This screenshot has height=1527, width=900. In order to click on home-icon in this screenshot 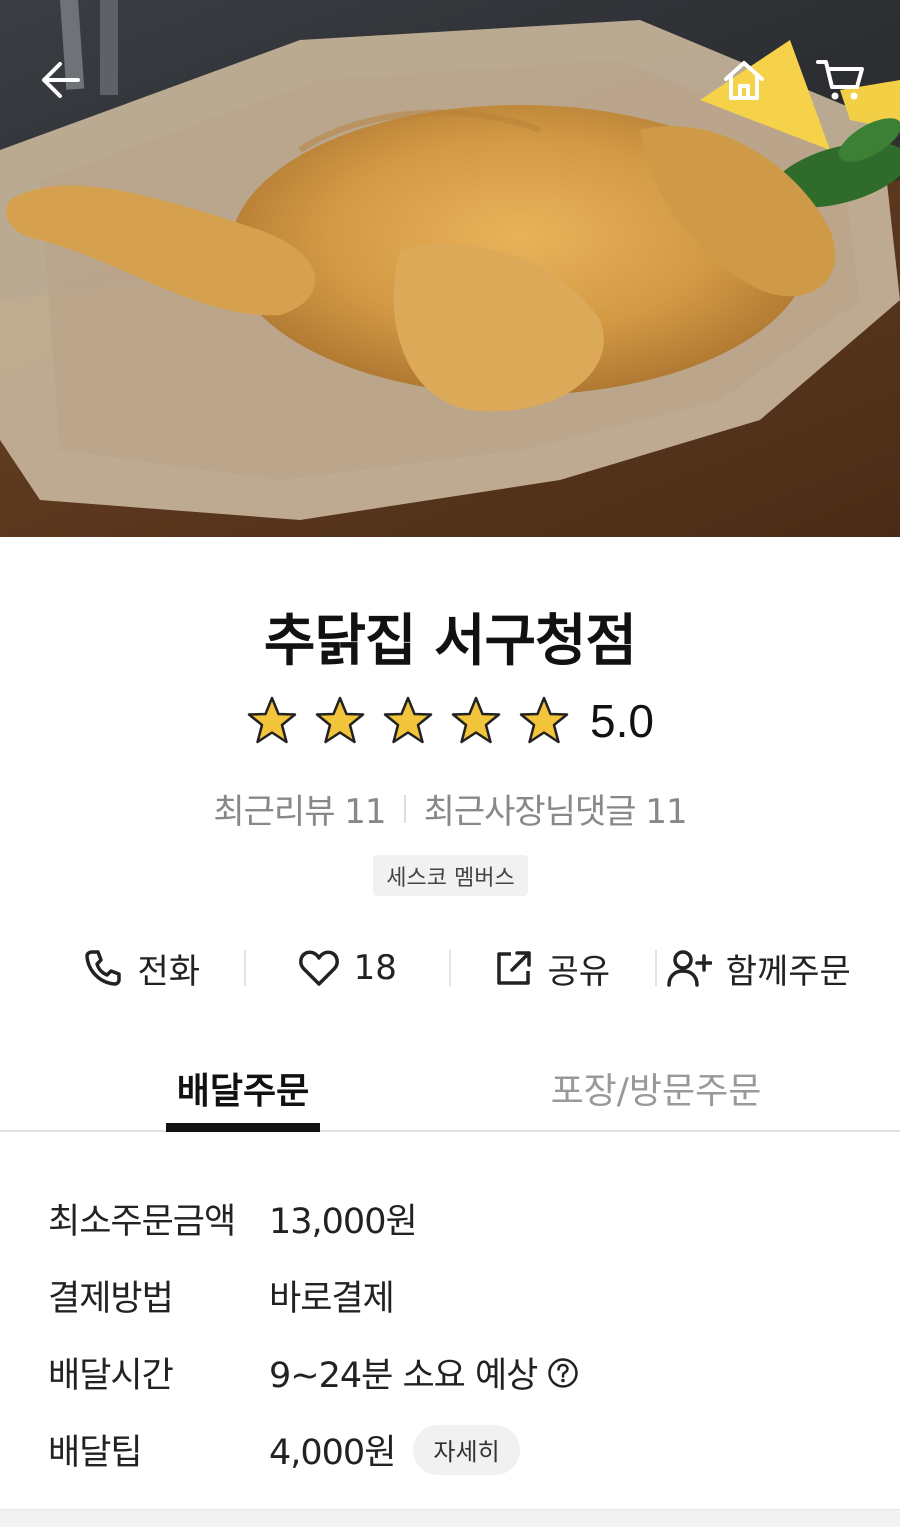, I will do `click(744, 80)`.